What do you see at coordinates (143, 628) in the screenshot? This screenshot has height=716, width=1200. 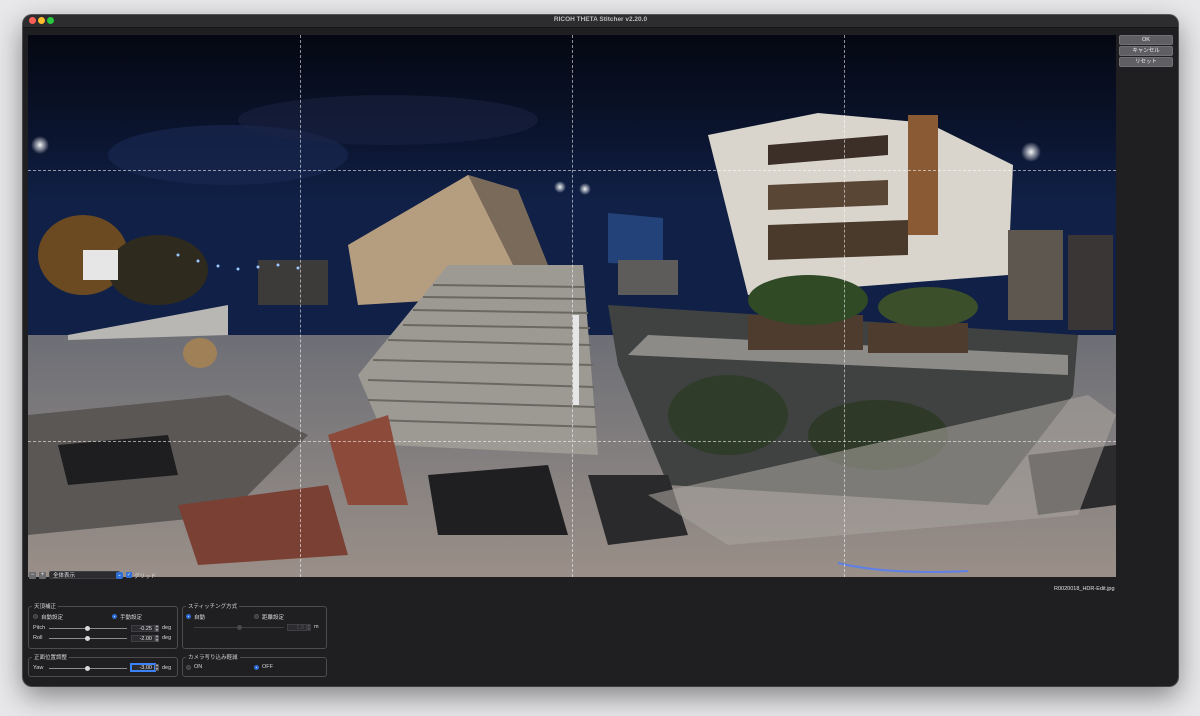 I see `pitch-input: -0.25` at bounding box center [143, 628].